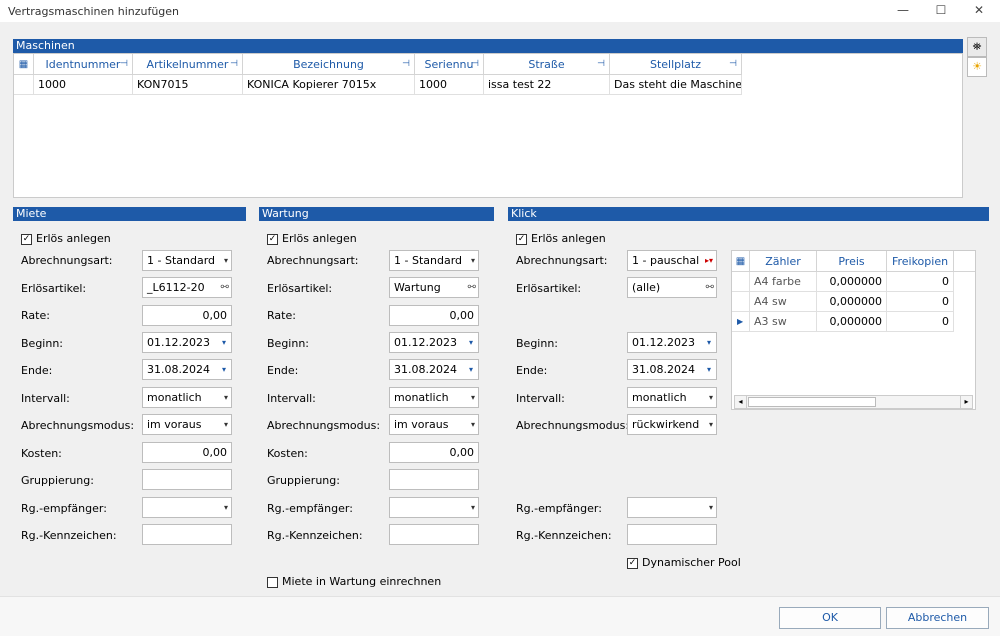 This screenshot has height=636, width=1000. I want to click on col-more, so click(964, 261).